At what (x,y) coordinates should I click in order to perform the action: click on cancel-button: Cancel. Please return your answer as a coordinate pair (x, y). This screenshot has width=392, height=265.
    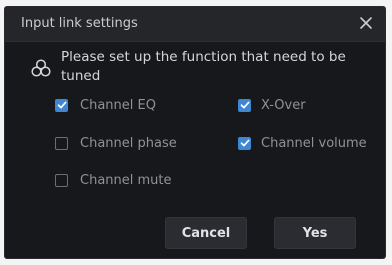
    Looking at the image, I should click on (206, 233).